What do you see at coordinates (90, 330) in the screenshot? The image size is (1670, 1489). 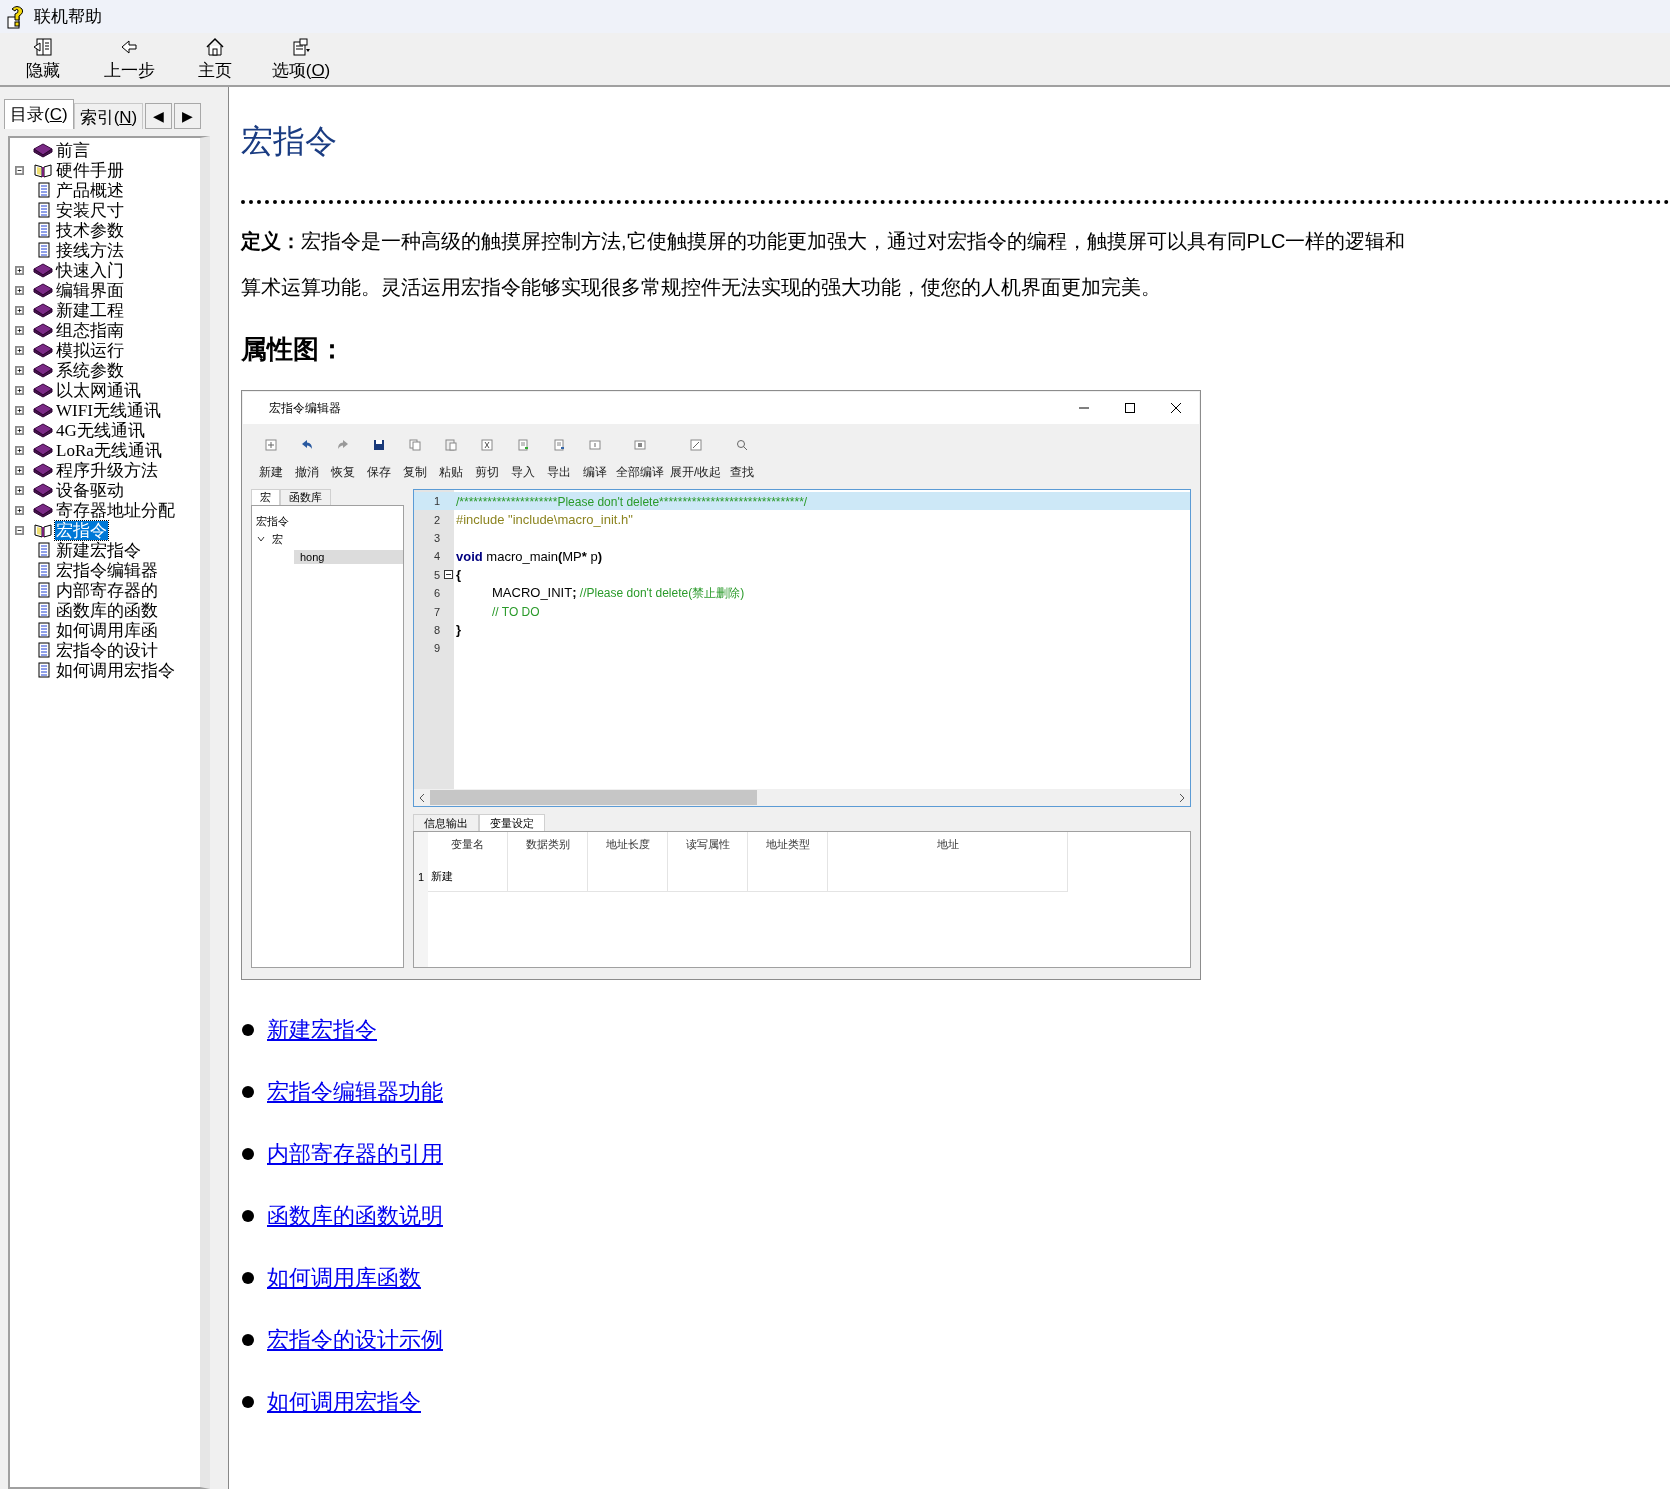 I see `tree-item: 组态指南` at bounding box center [90, 330].